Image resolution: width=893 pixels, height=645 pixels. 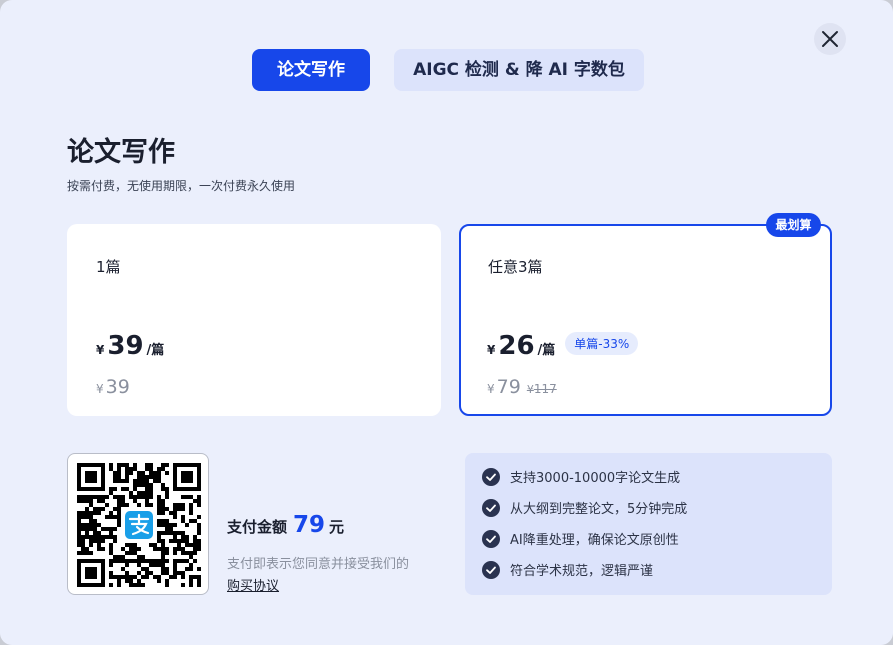 I want to click on tab-paper-writing: 论文写作, so click(x=311, y=70).